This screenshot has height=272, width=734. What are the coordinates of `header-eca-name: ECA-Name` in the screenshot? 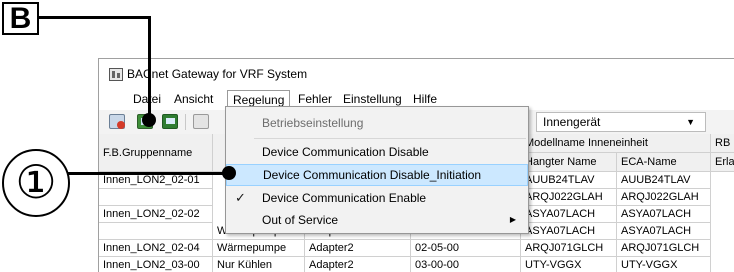 It's located at (664, 162).